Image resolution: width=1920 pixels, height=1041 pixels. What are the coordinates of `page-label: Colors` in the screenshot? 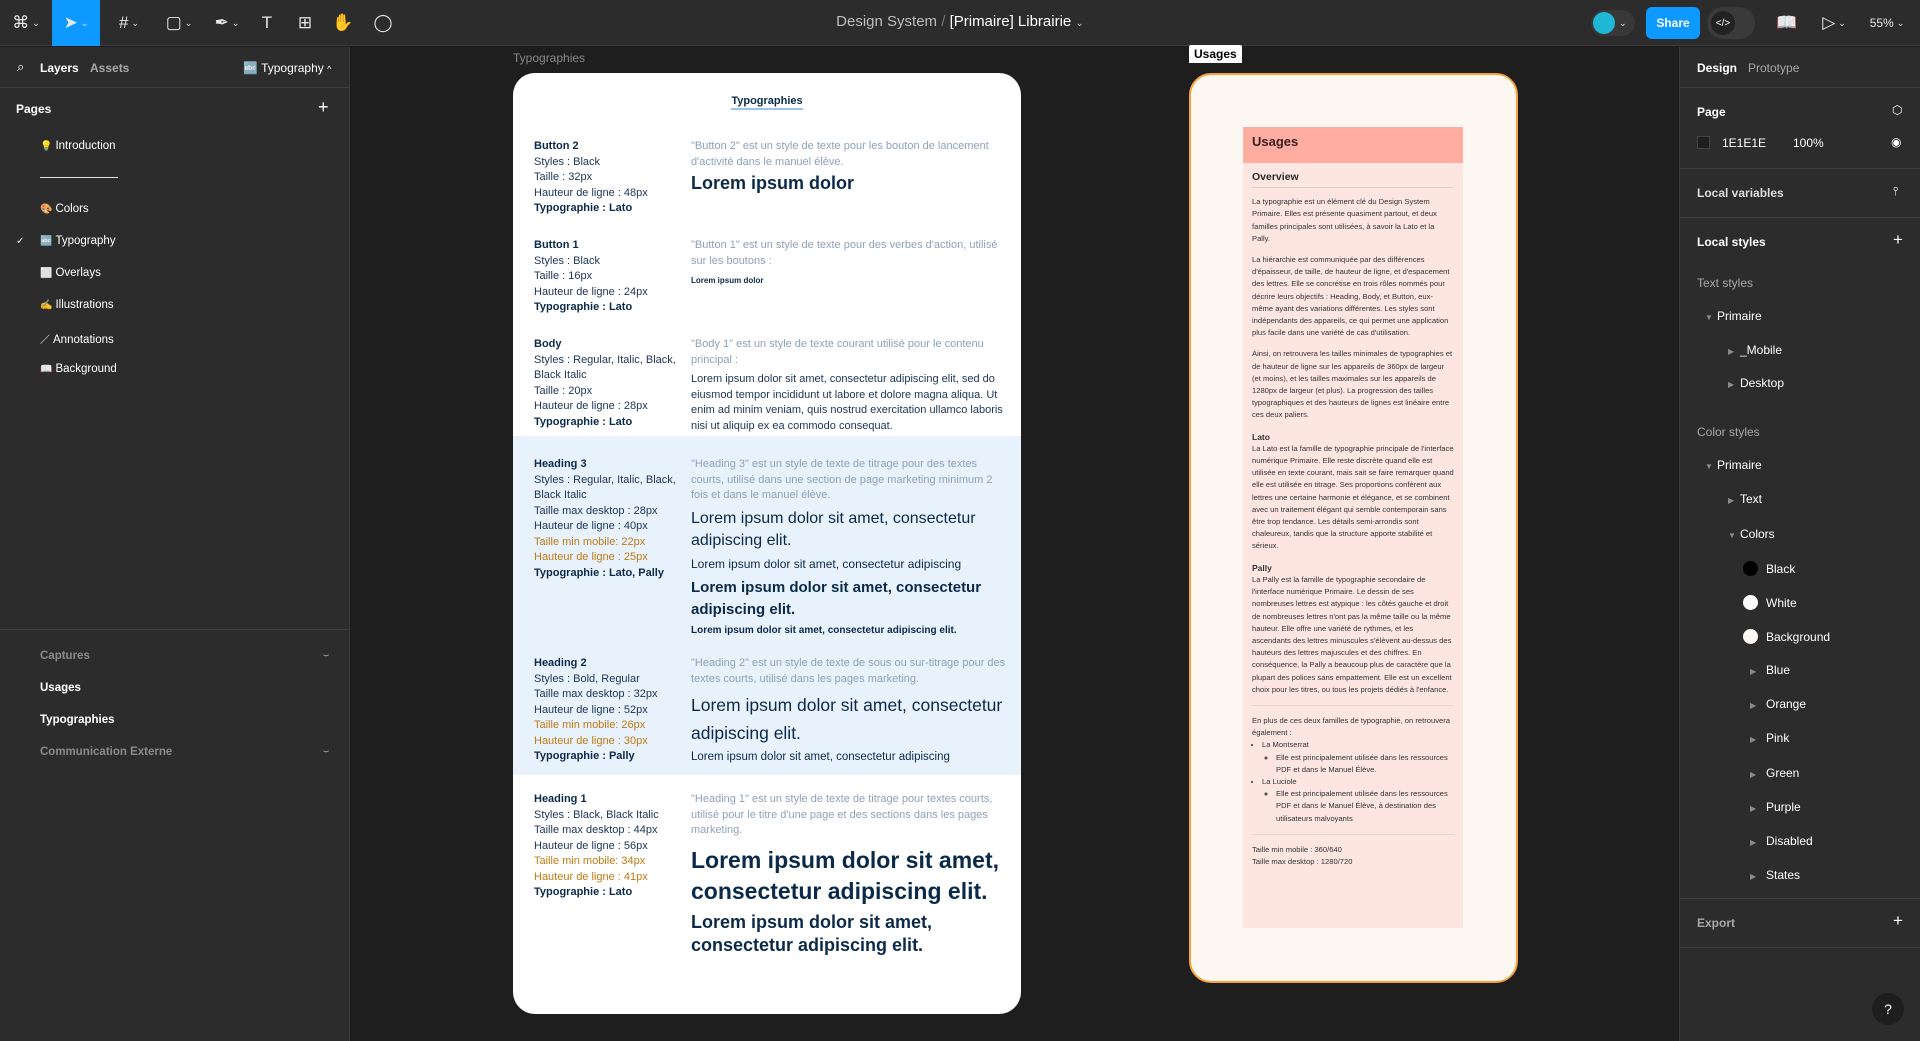 It's located at (72, 209).